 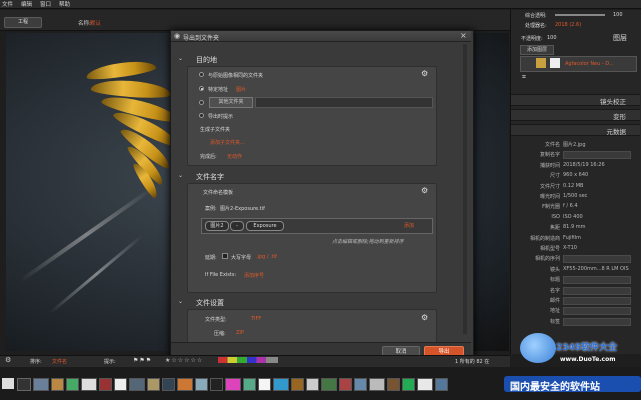 I want to click on transform-header: 变形, so click(x=575, y=115).